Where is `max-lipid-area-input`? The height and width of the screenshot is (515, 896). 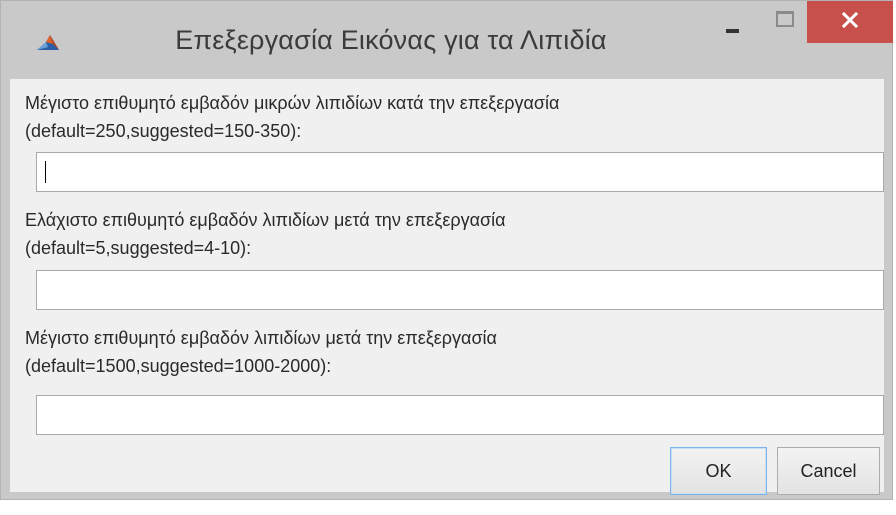 max-lipid-area-input is located at coordinates (460, 415).